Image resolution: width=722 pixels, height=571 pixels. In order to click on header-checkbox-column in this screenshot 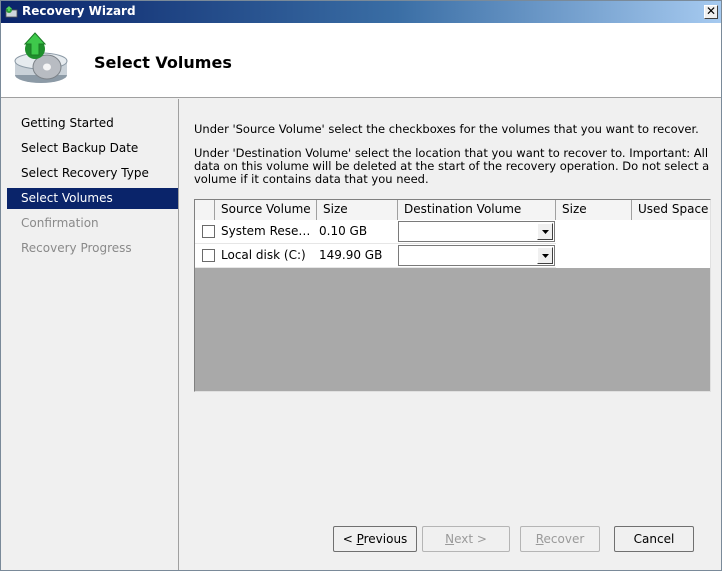, I will do `click(205, 210)`.